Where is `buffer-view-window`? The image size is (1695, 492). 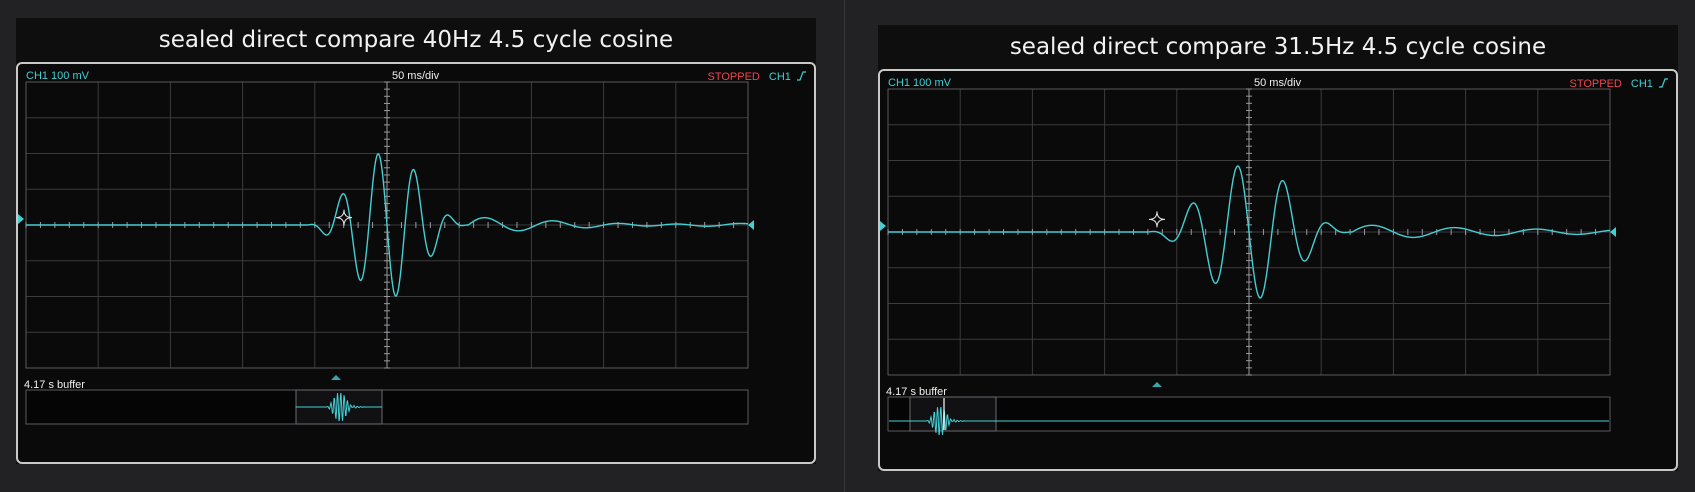
buffer-view-window is located at coordinates (953, 414).